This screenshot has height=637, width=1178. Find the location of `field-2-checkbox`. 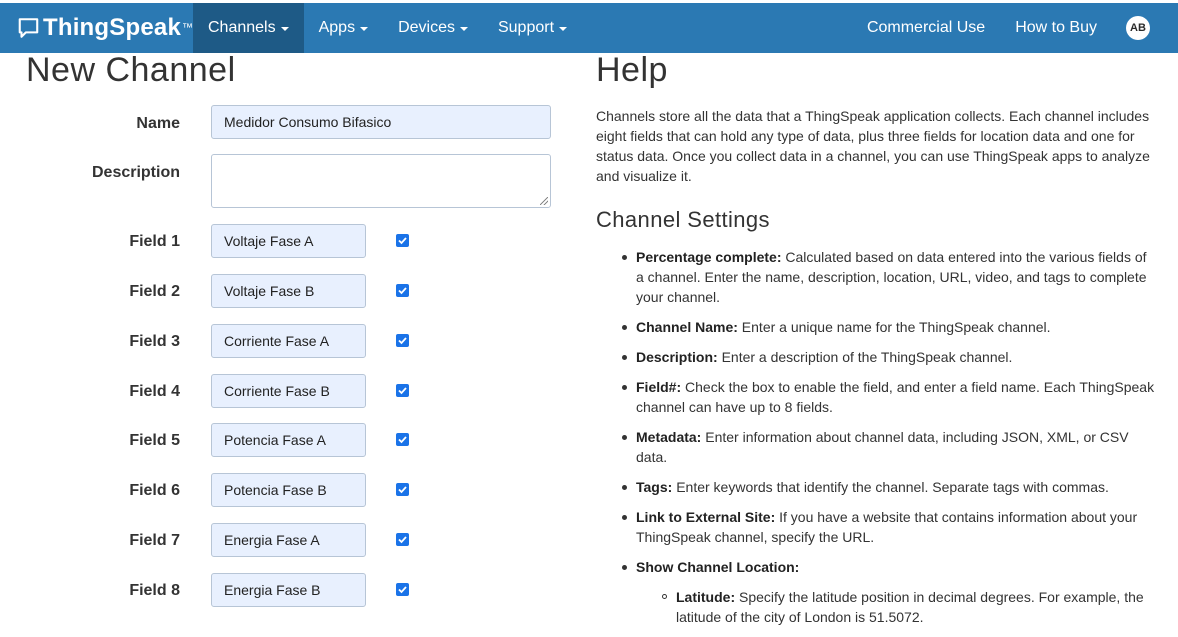

field-2-checkbox is located at coordinates (402, 290).